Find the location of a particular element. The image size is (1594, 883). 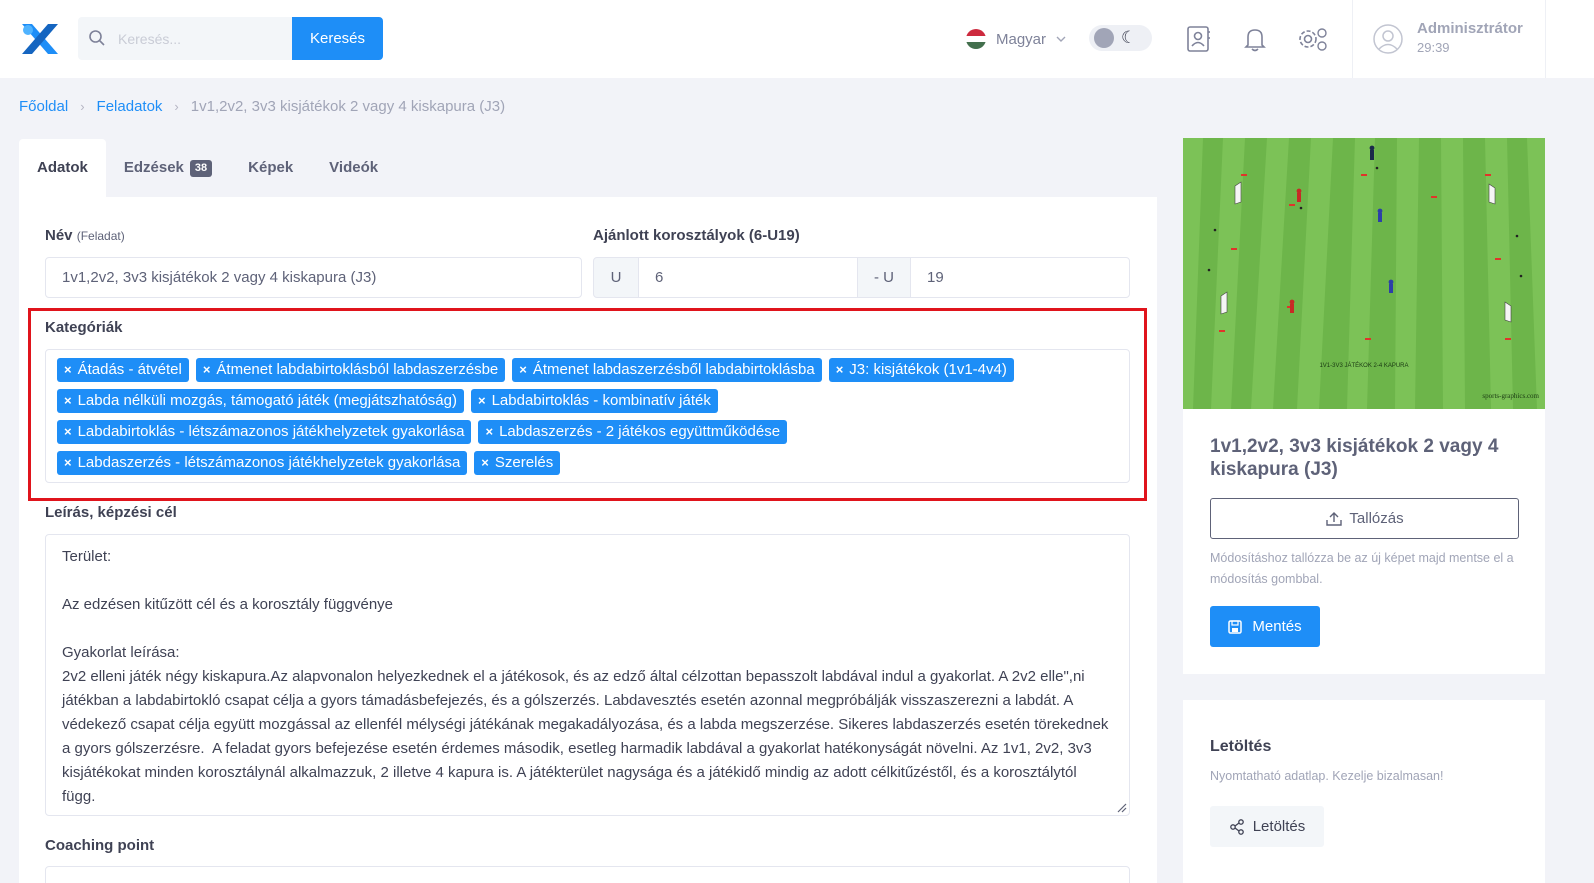

upload-icon is located at coordinates (1334, 518).